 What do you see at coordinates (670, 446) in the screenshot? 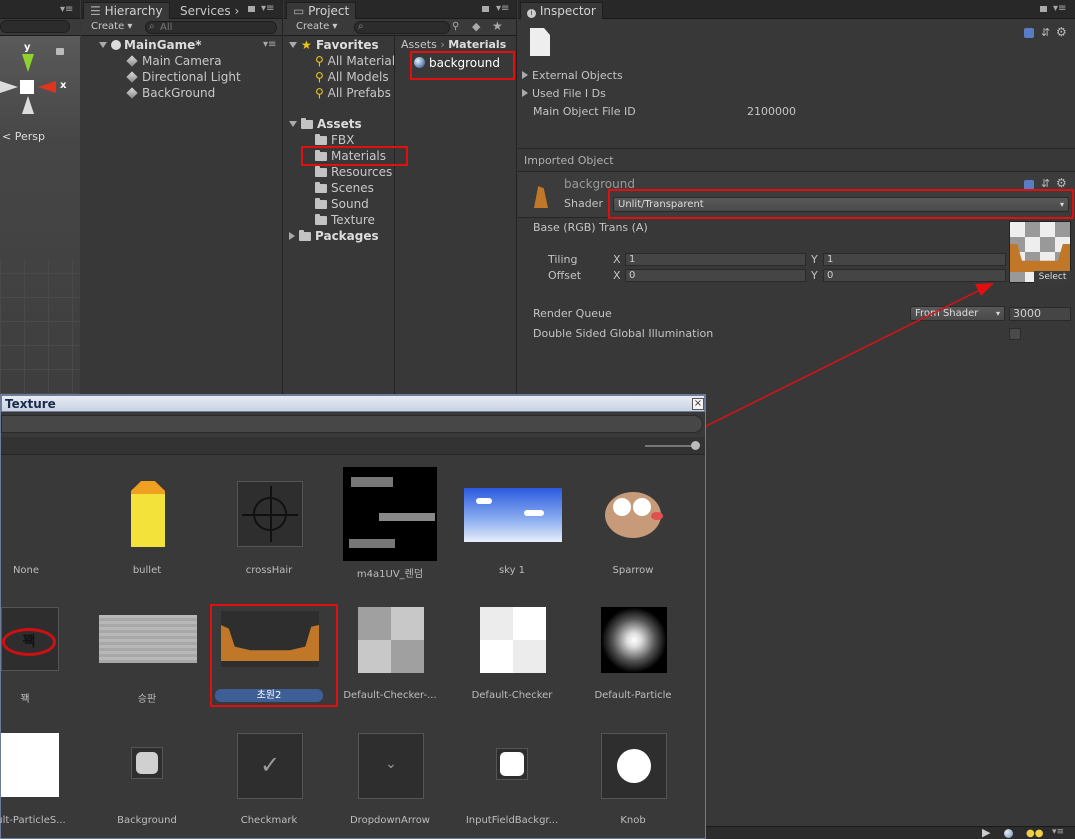
I see `size-slider` at bounding box center [670, 446].